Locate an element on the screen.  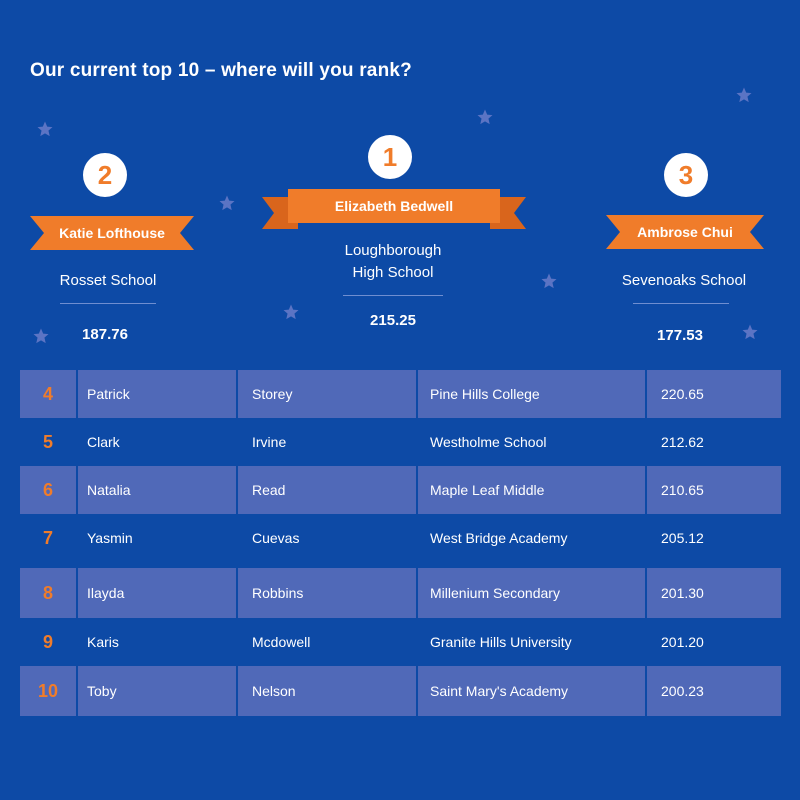
school-cell: Pine Hills College is located at coordinates (531, 394).